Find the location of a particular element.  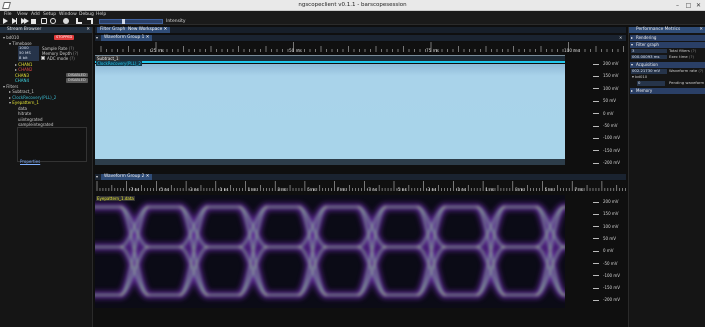

time-label: 75 ms is located at coordinates (432, 50).